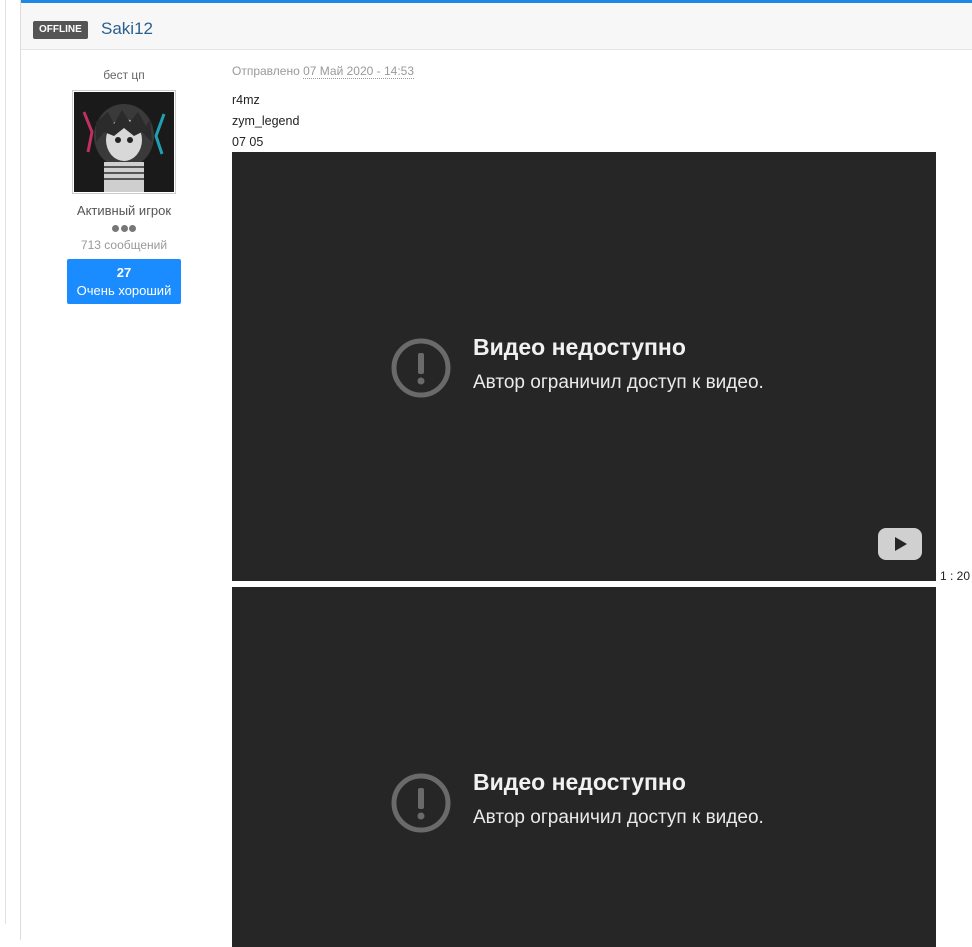 The height and width of the screenshot is (947, 972). Describe the element at coordinates (246, 100) in the screenshot. I see `post-line: r4mz` at that location.